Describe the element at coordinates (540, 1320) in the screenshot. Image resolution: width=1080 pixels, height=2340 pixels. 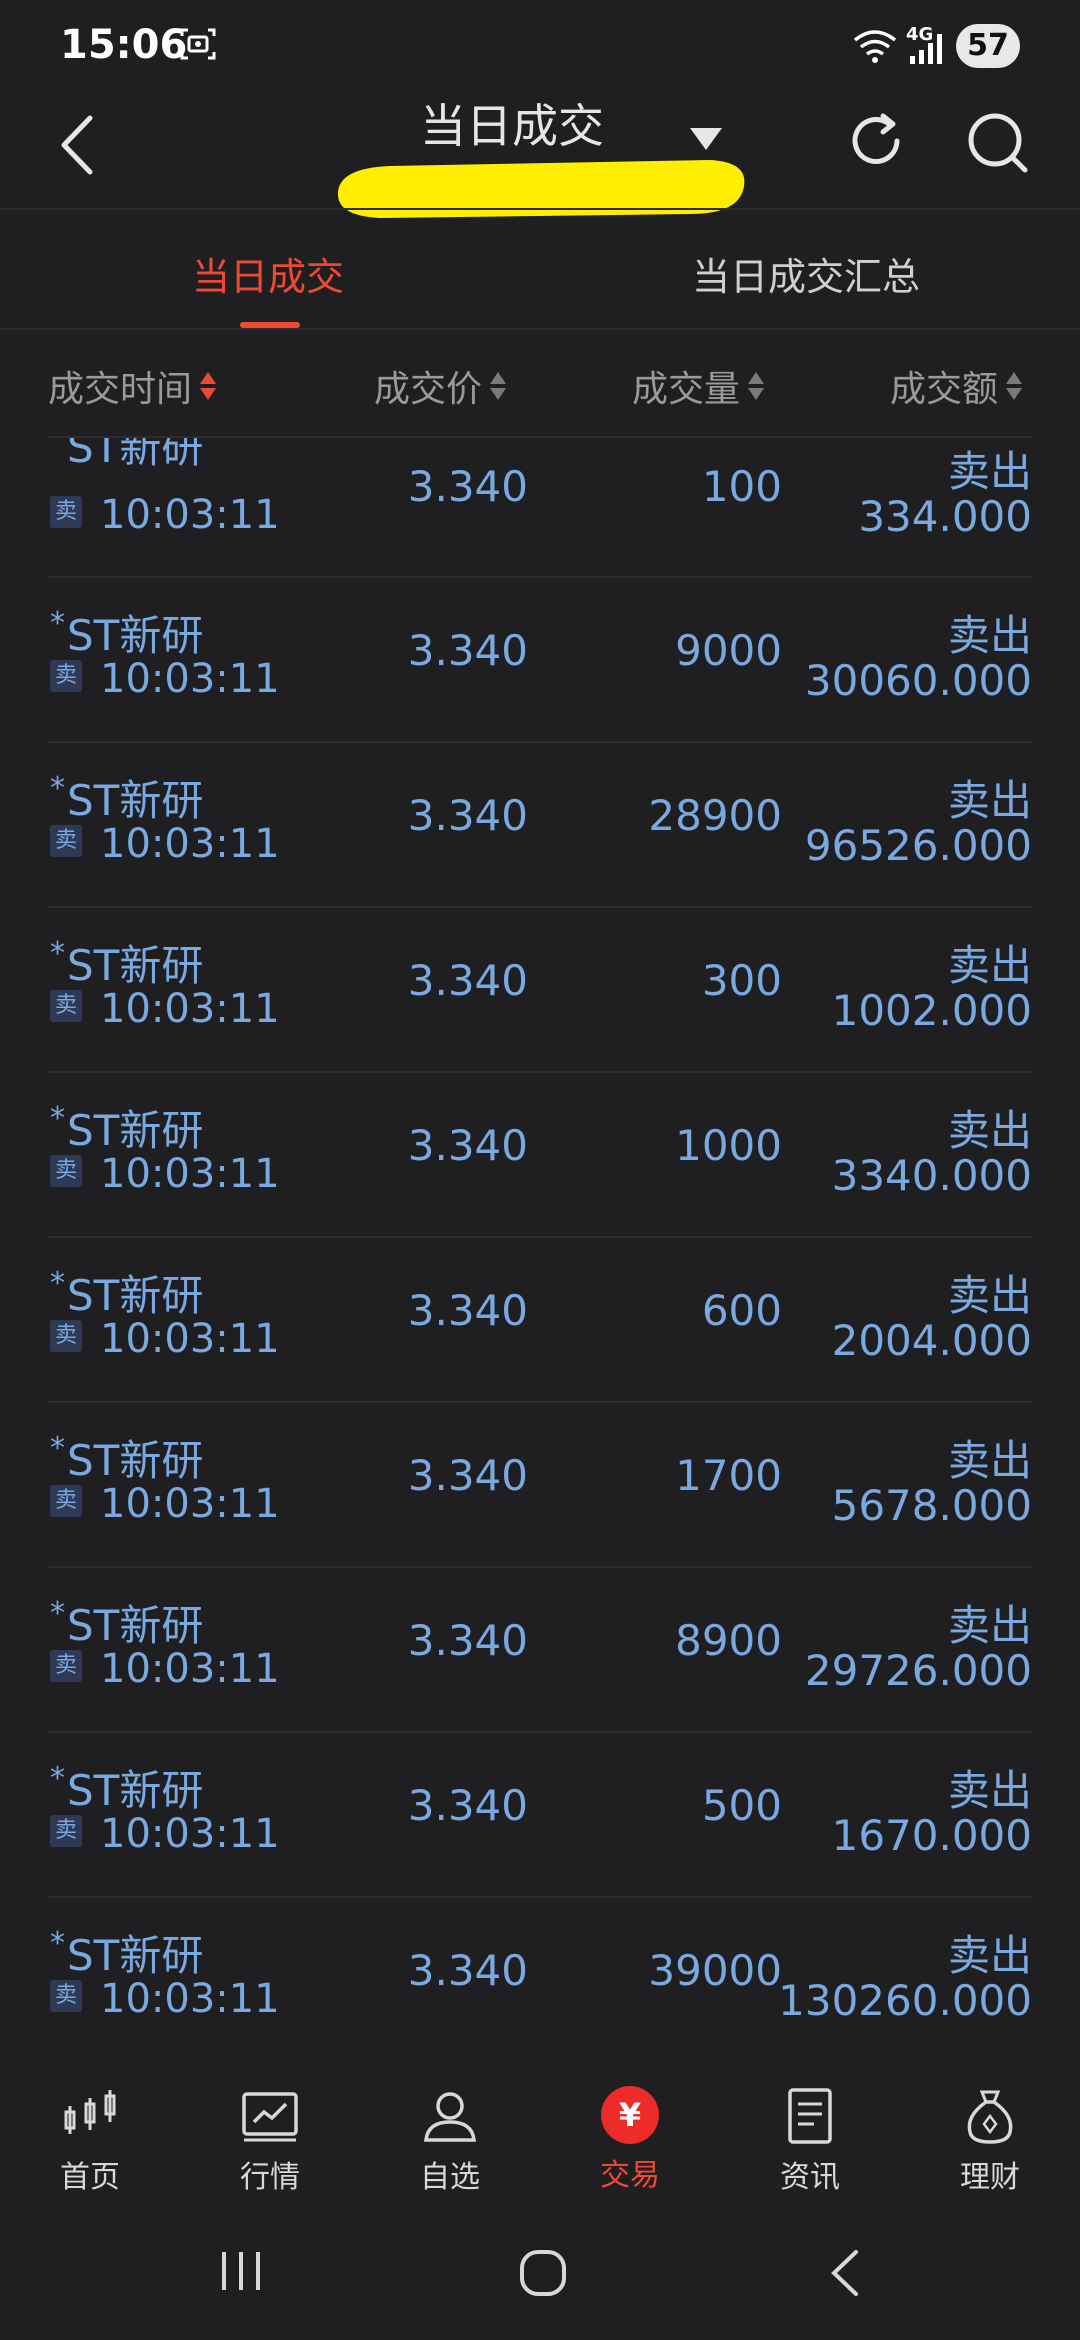
I see `table-row: *ST新研卖 10:03:11 3.340 600 卖出 2004.000` at that location.